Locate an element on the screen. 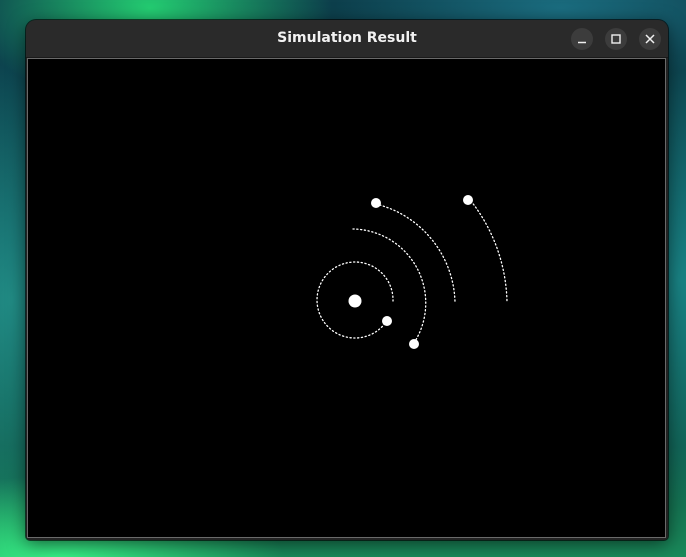  title-bar: Simulation Result is located at coordinates (347, 39).